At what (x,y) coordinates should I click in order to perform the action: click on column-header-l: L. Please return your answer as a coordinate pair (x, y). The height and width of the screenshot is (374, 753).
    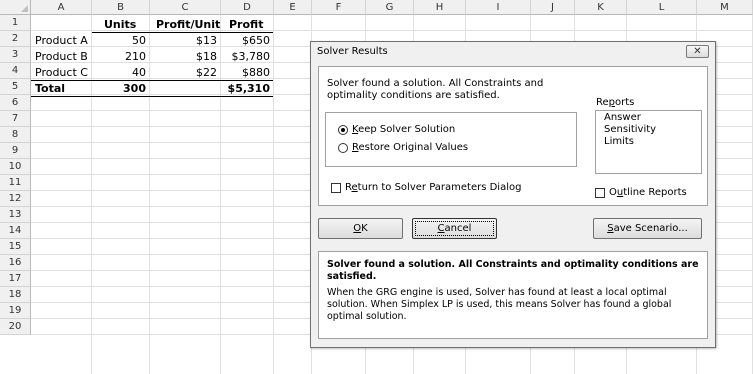
    Looking at the image, I should click on (662, 7).